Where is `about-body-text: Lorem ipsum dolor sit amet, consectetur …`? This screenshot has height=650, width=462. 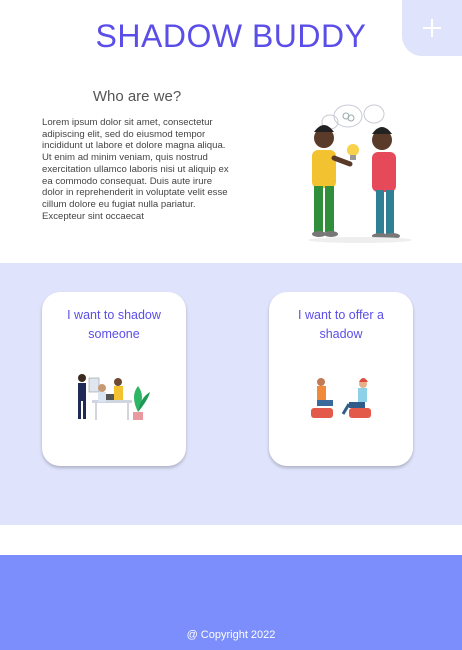
about-body-text: Lorem ipsum dolor sit amet, consectetur … is located at coordinates (135, 169).